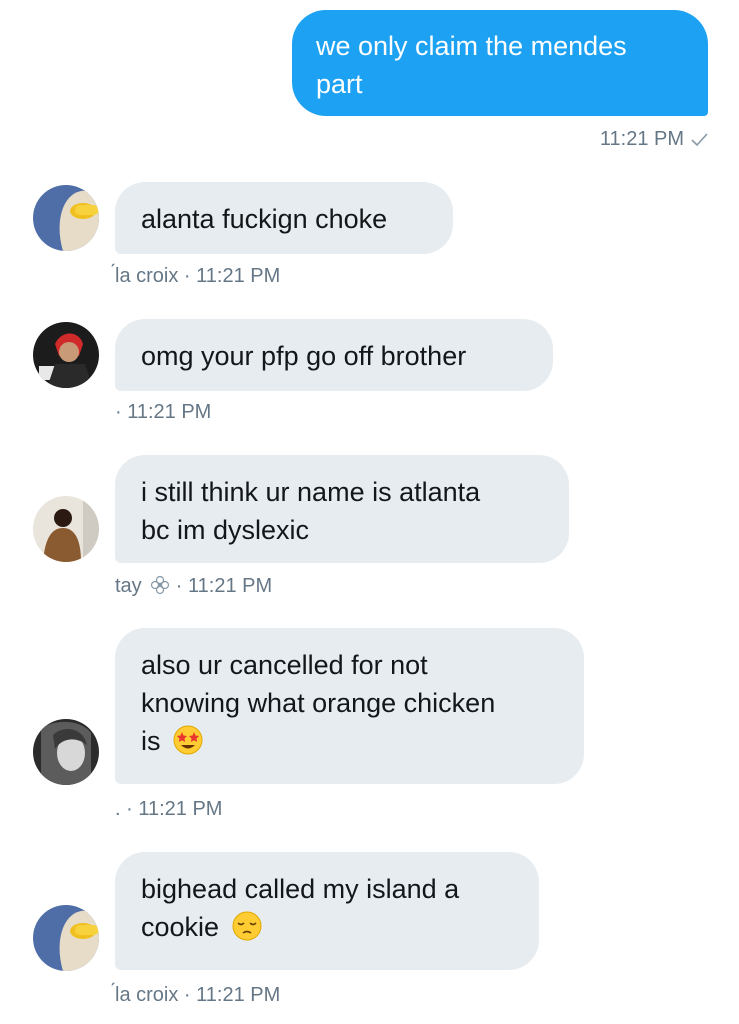 The image size is (739, 1024). Describe the element at coordinates (284, 665) in the screenshot. I see `message-line-1: also ur cancelled for not` at that location.